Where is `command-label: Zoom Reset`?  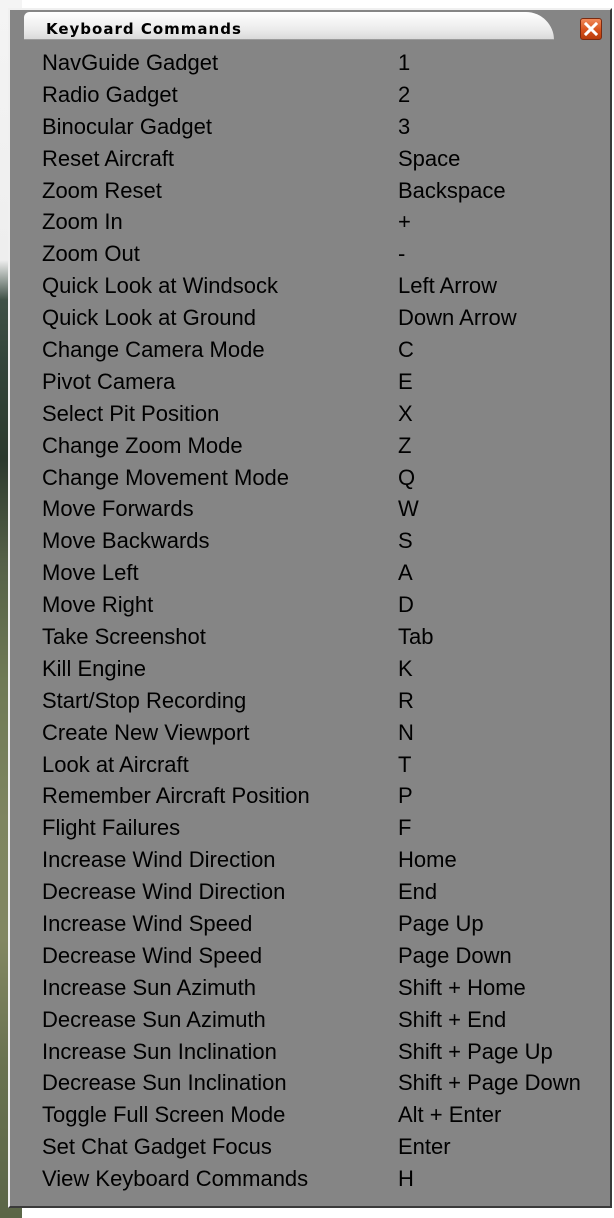
command-label: Zoom Reset is located at coordinates (102, 190).